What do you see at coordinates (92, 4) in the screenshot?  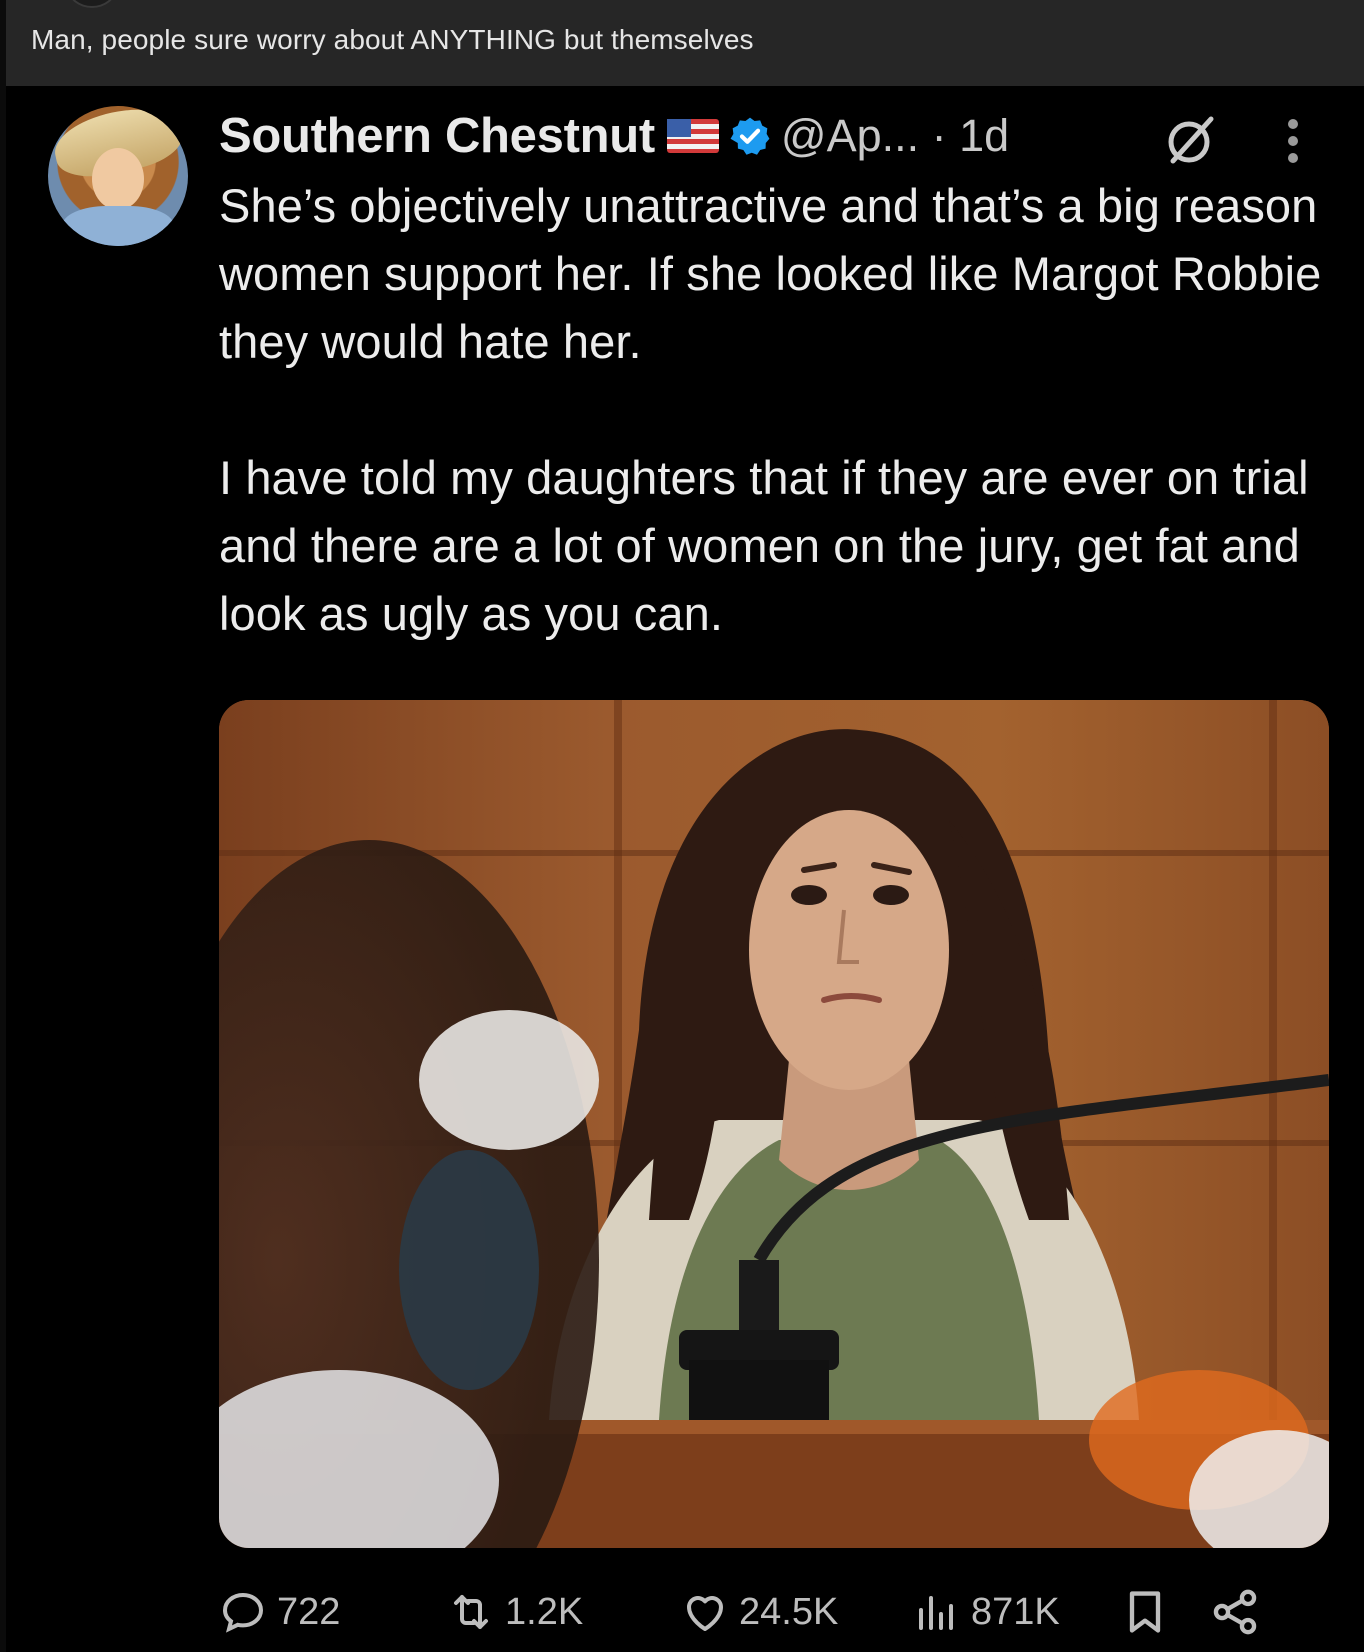 I see `poster-avatar-partial` at bounding box center [92, 4].